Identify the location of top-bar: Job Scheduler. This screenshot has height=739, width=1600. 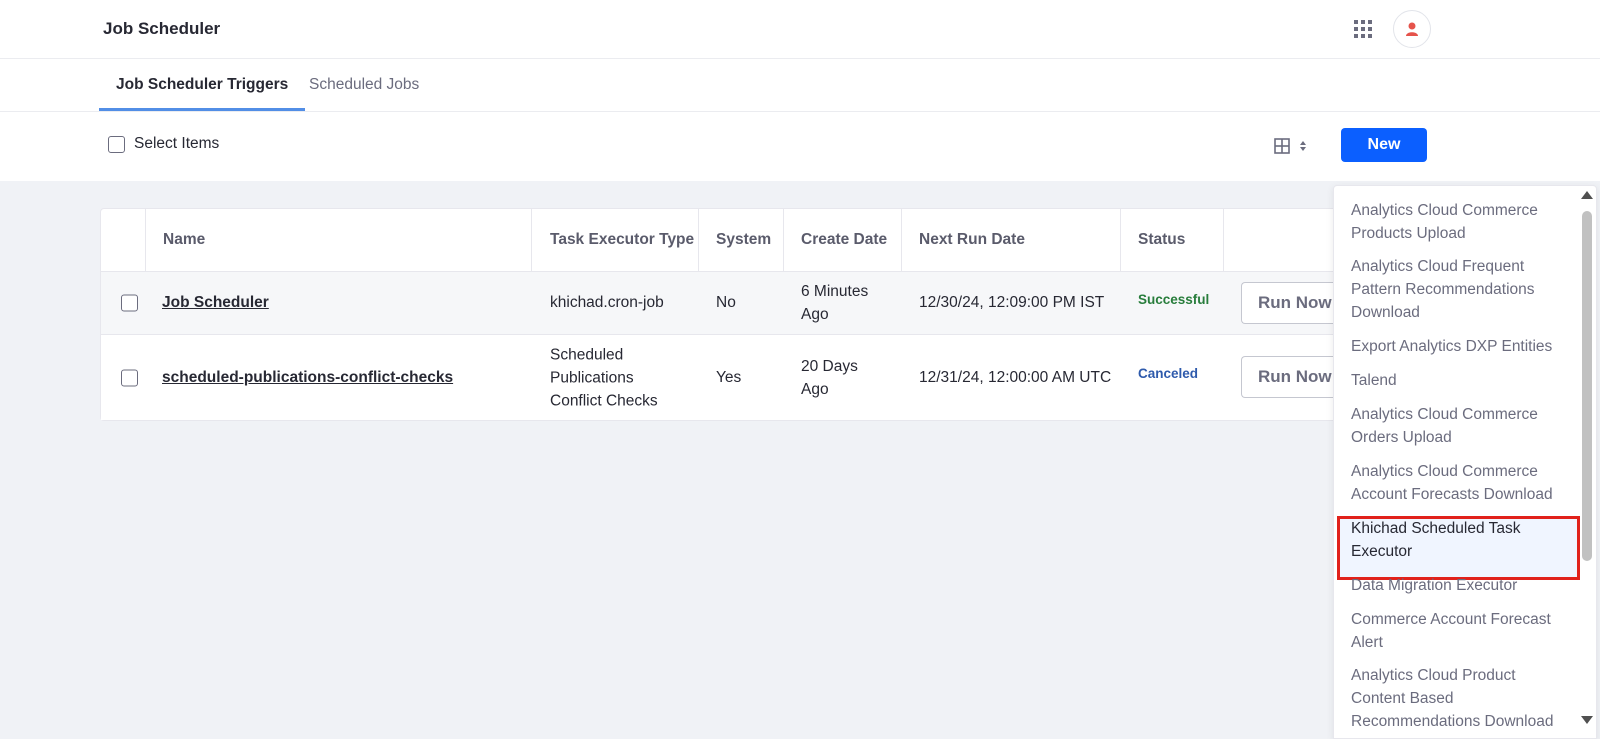
(800, 29).